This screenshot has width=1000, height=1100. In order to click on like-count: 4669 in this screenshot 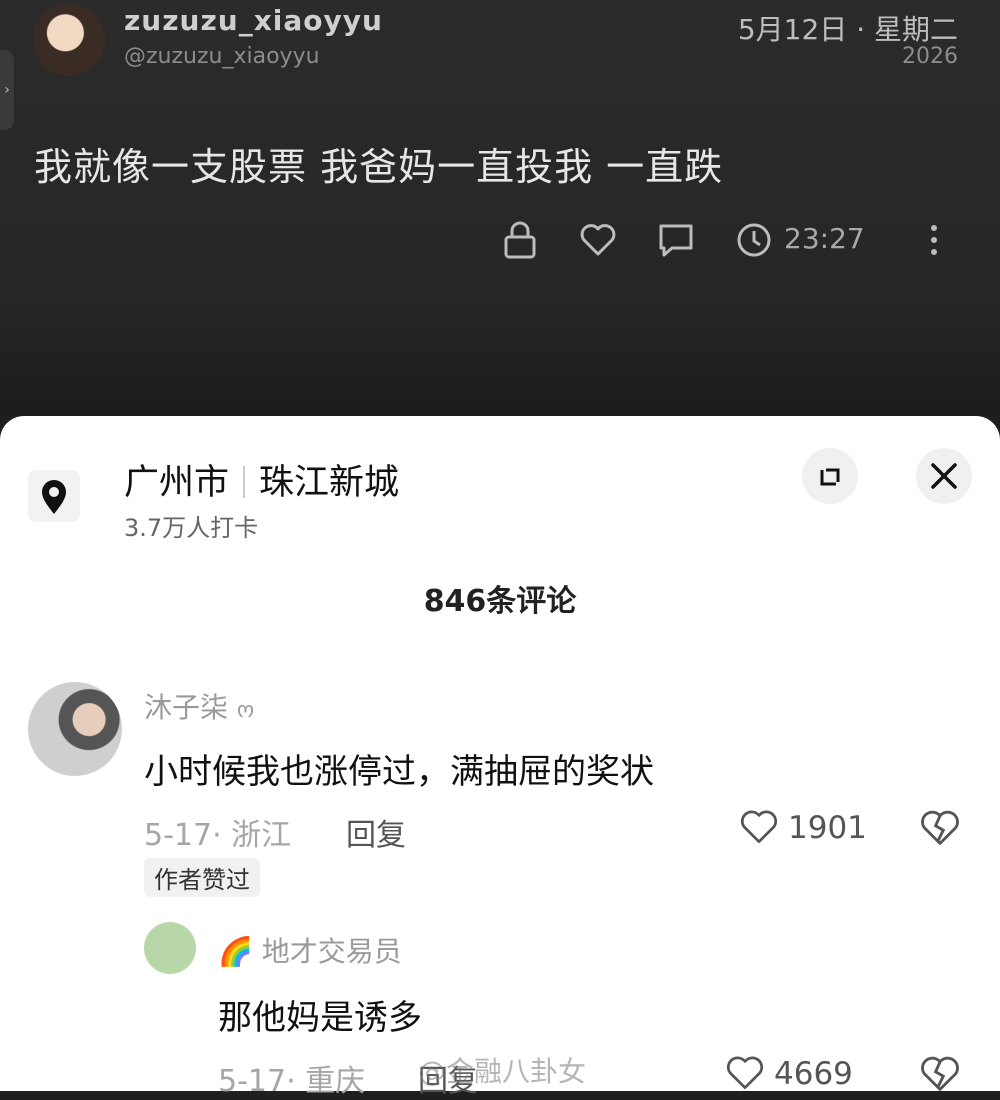, I will do `click(813, 1074)`.